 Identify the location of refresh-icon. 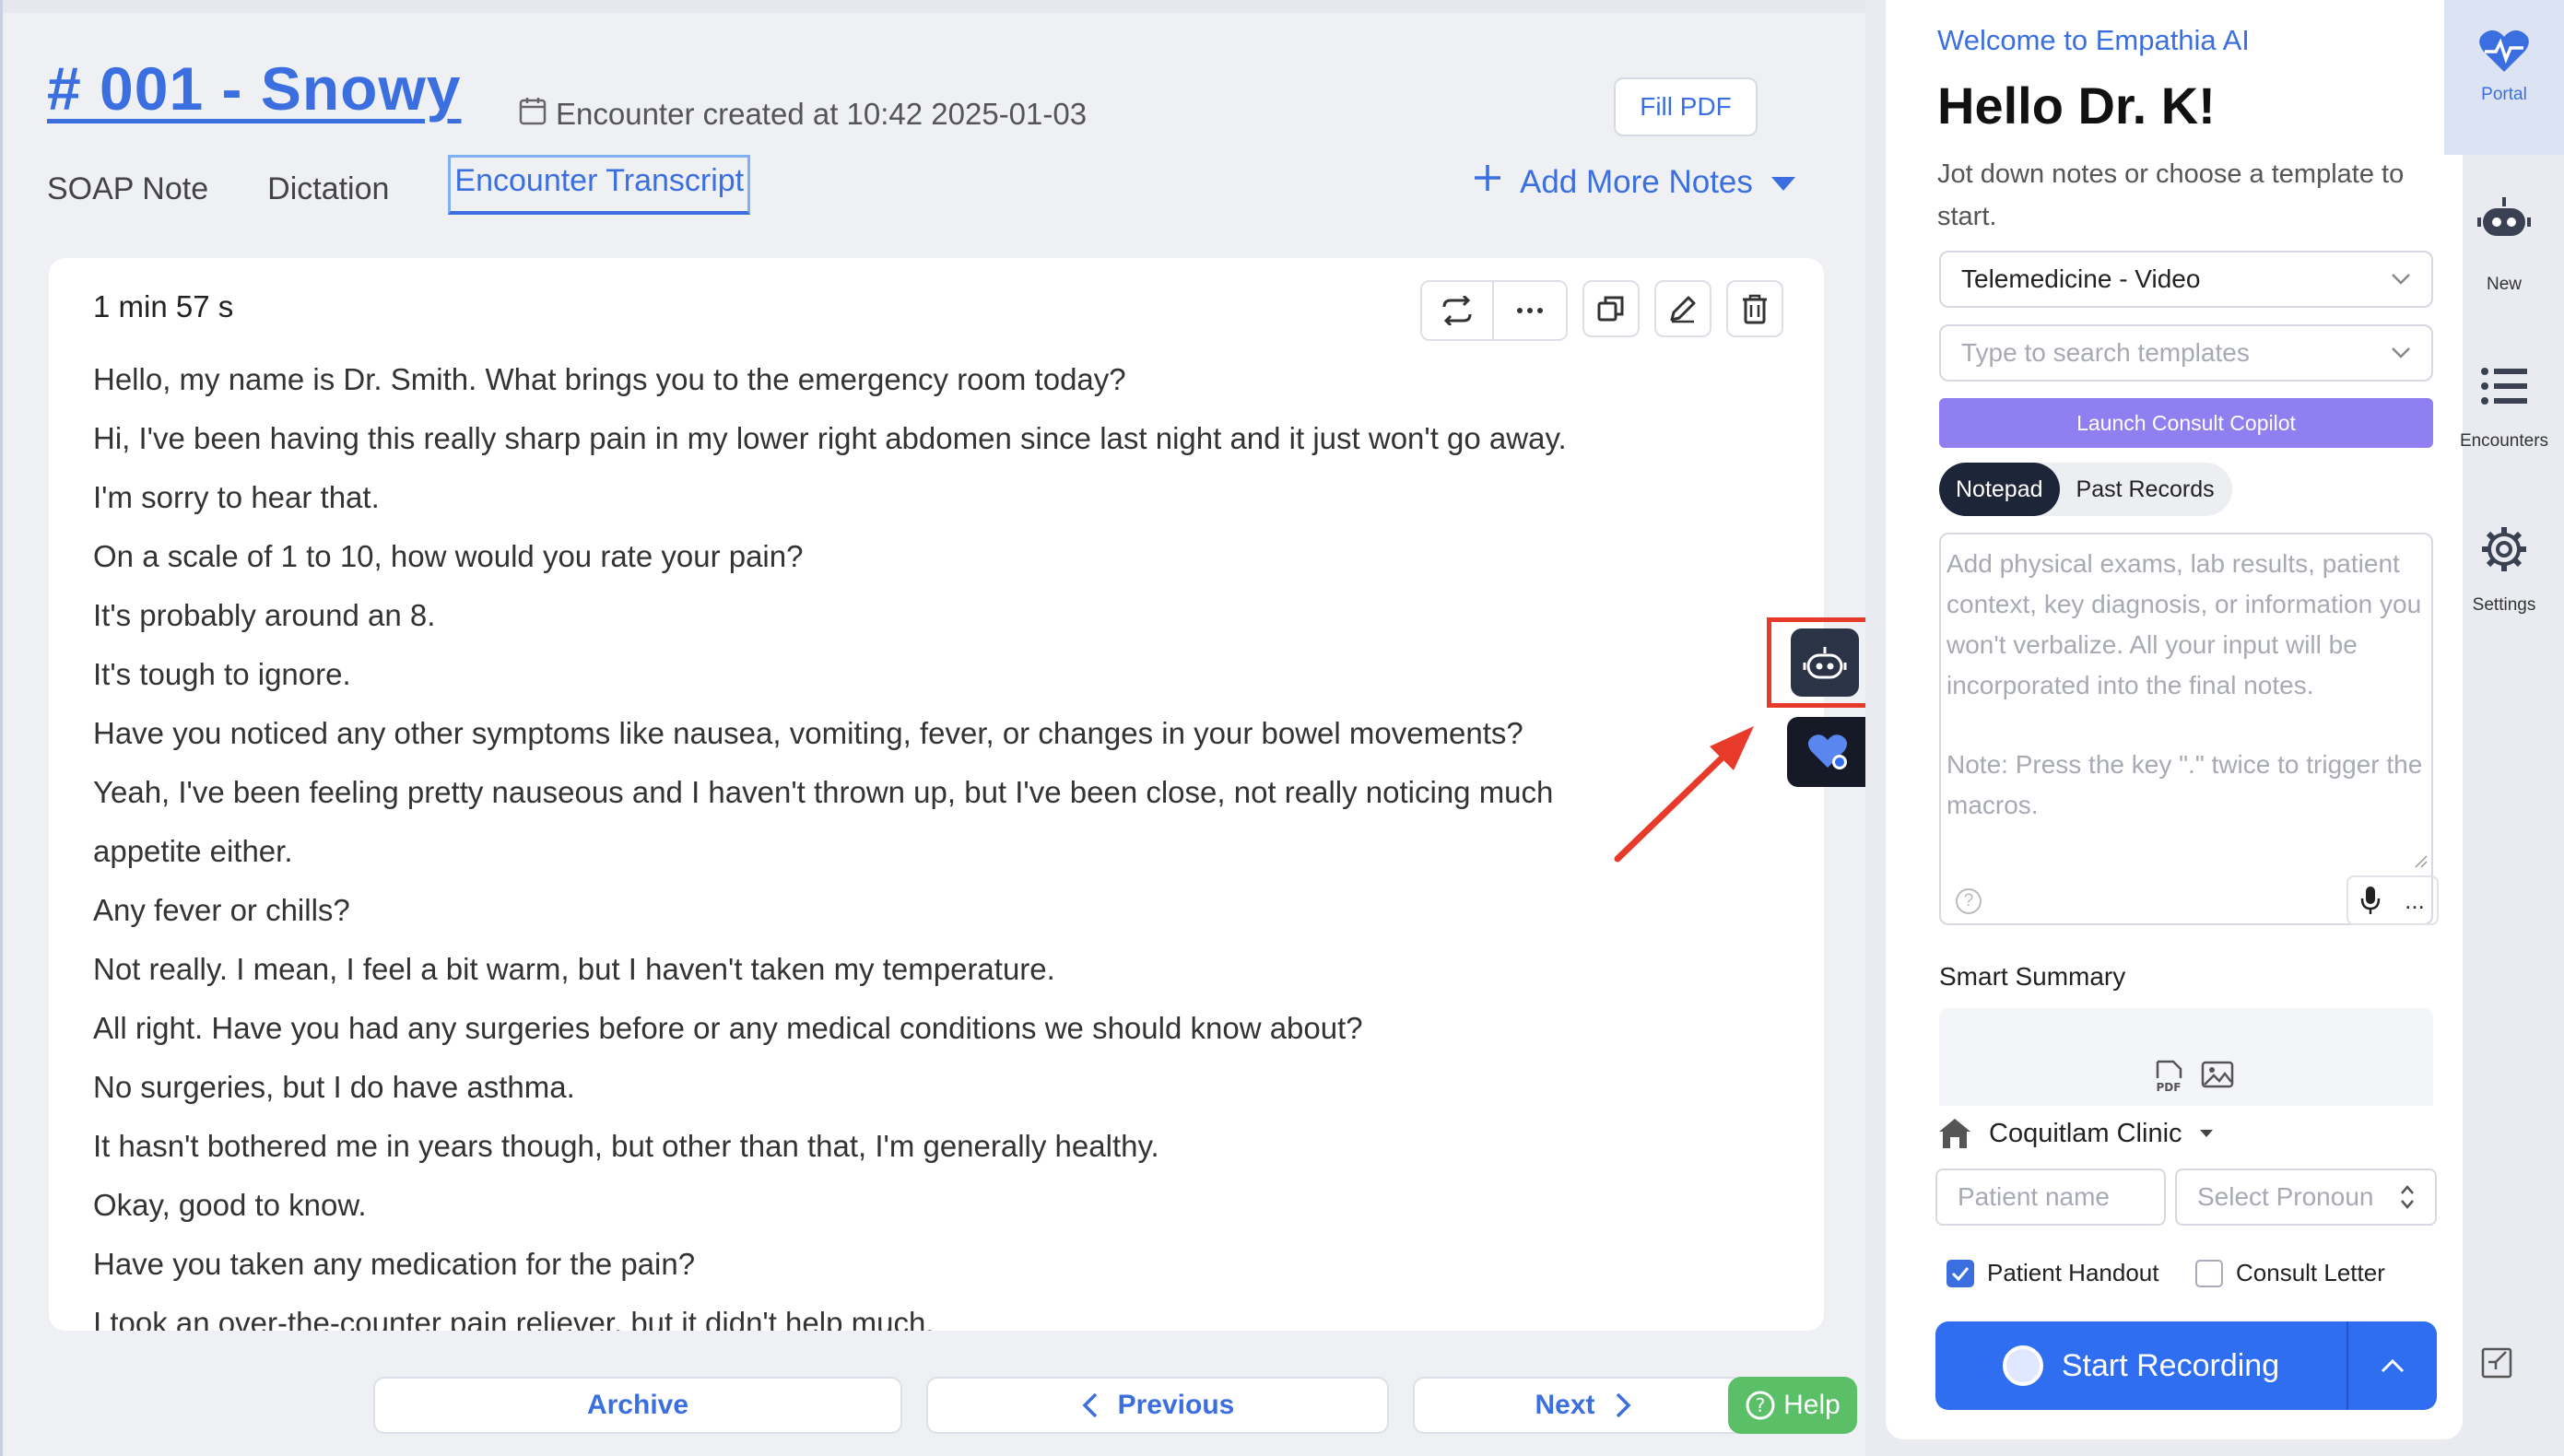
(1457, 310).